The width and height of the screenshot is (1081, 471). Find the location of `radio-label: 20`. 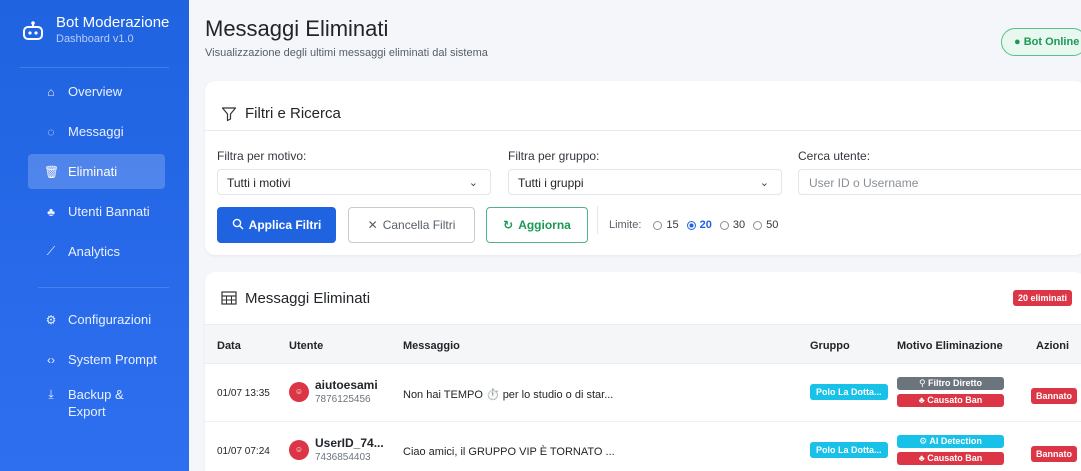

radio-label: 20 is located at coordinates (705, 225).